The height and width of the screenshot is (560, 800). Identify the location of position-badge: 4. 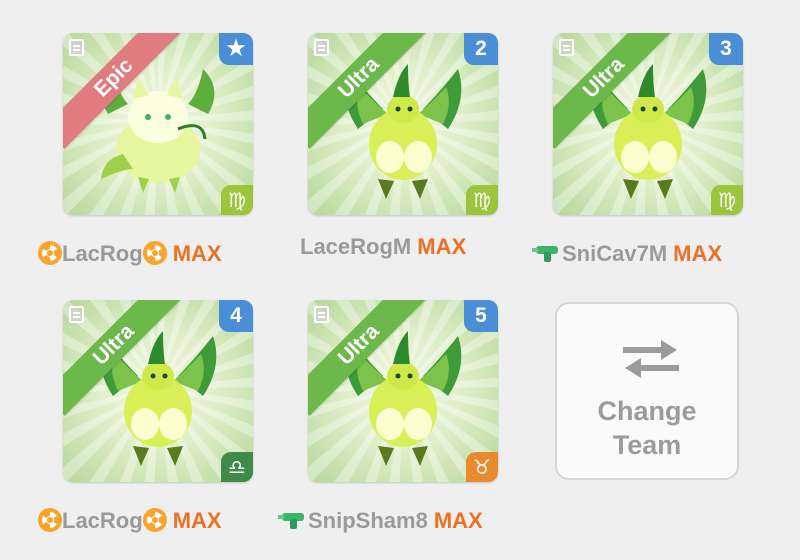
(236, 316).